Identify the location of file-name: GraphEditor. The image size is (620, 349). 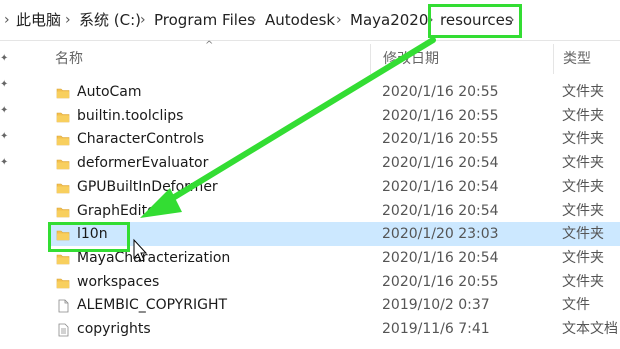
(119, 210).